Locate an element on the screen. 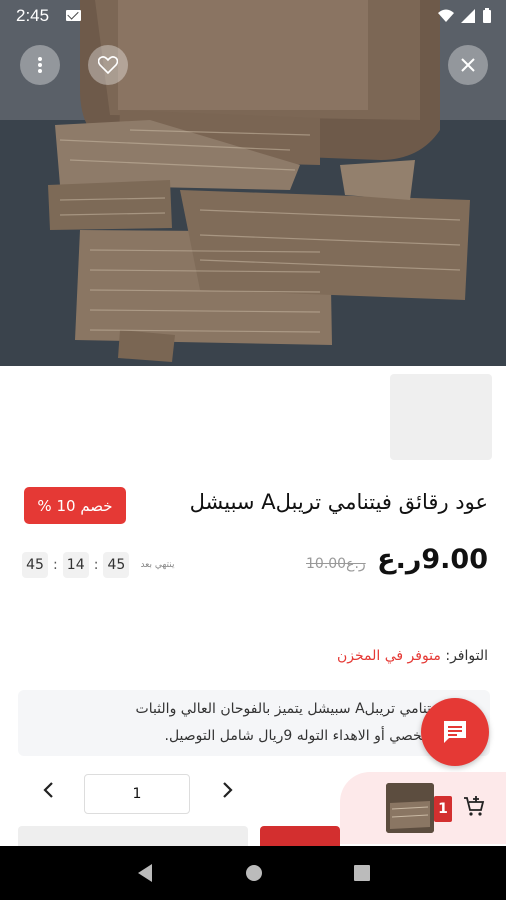 This screenshot has width=506, height=900. image-thumbnail is located at coordinates (441, 417).